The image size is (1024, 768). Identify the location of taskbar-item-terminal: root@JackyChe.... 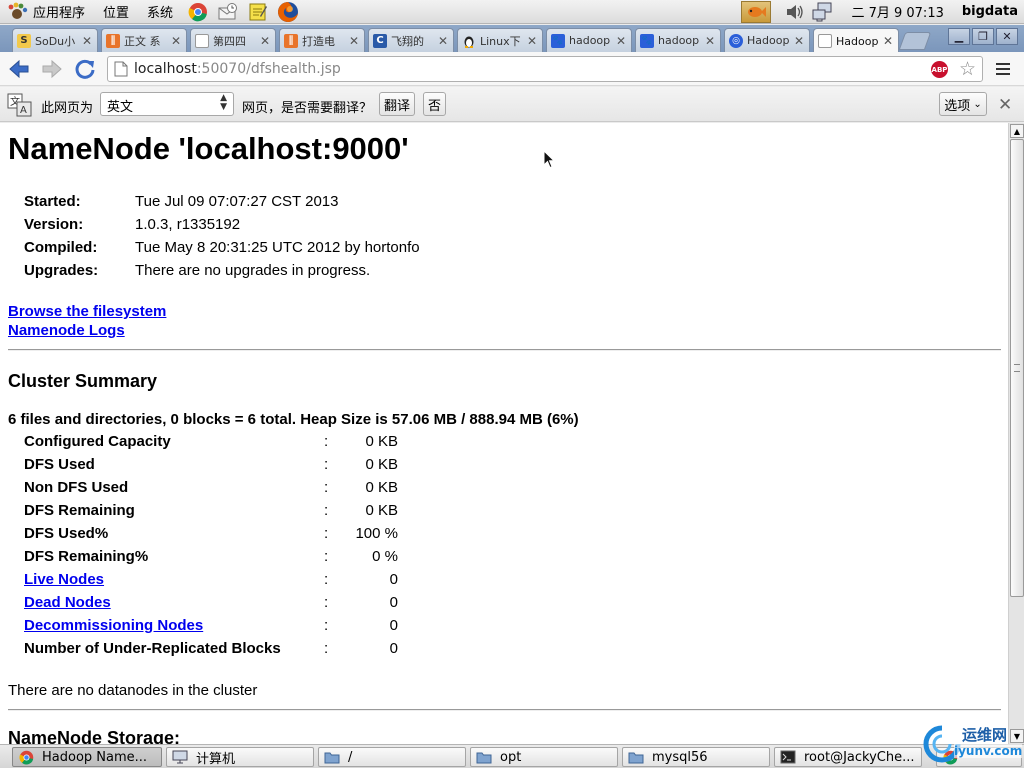
(848, 757).